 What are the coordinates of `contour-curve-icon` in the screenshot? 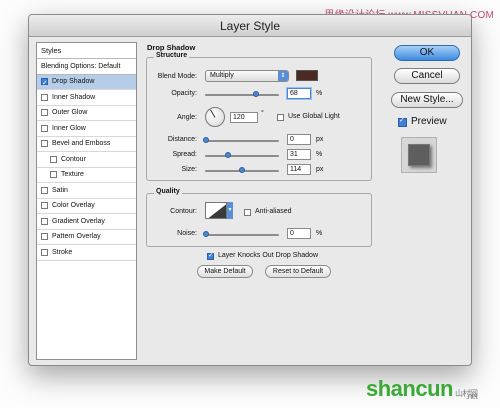 It's located at (217, 211).